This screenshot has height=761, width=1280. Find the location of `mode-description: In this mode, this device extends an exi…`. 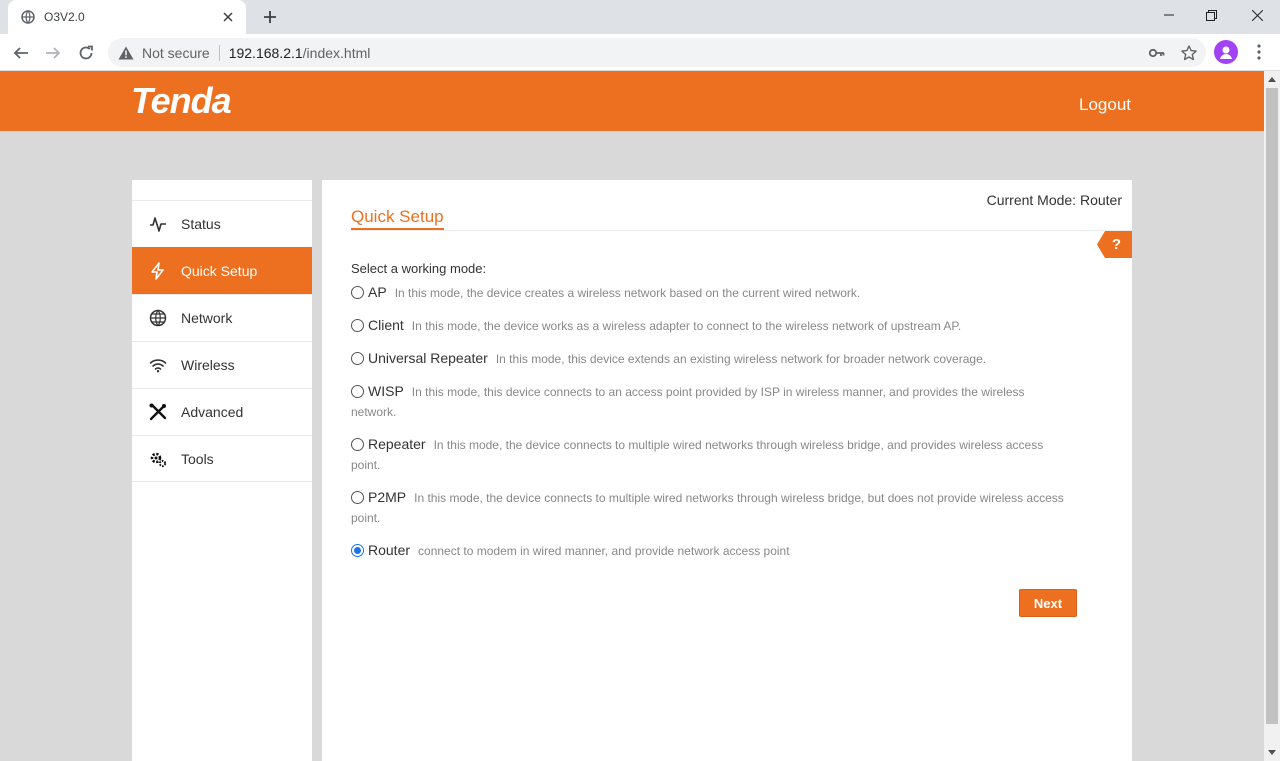

mode-description: In this mode, this device extends an exi… is located at coordinates (741, 359).